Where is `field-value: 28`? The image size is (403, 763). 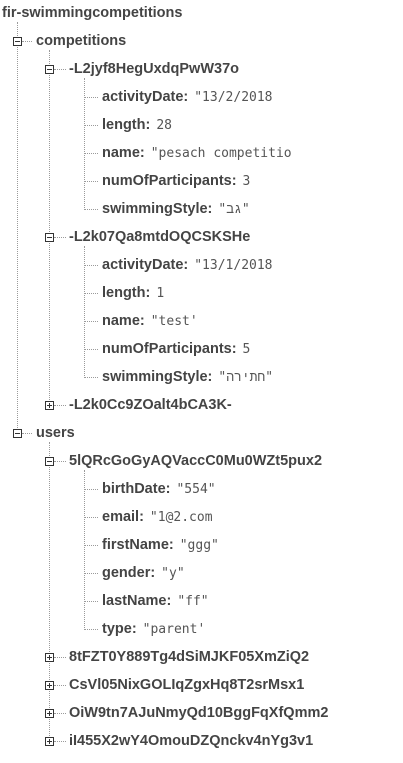 field-value: 28 is located at coordinates (164, 125).